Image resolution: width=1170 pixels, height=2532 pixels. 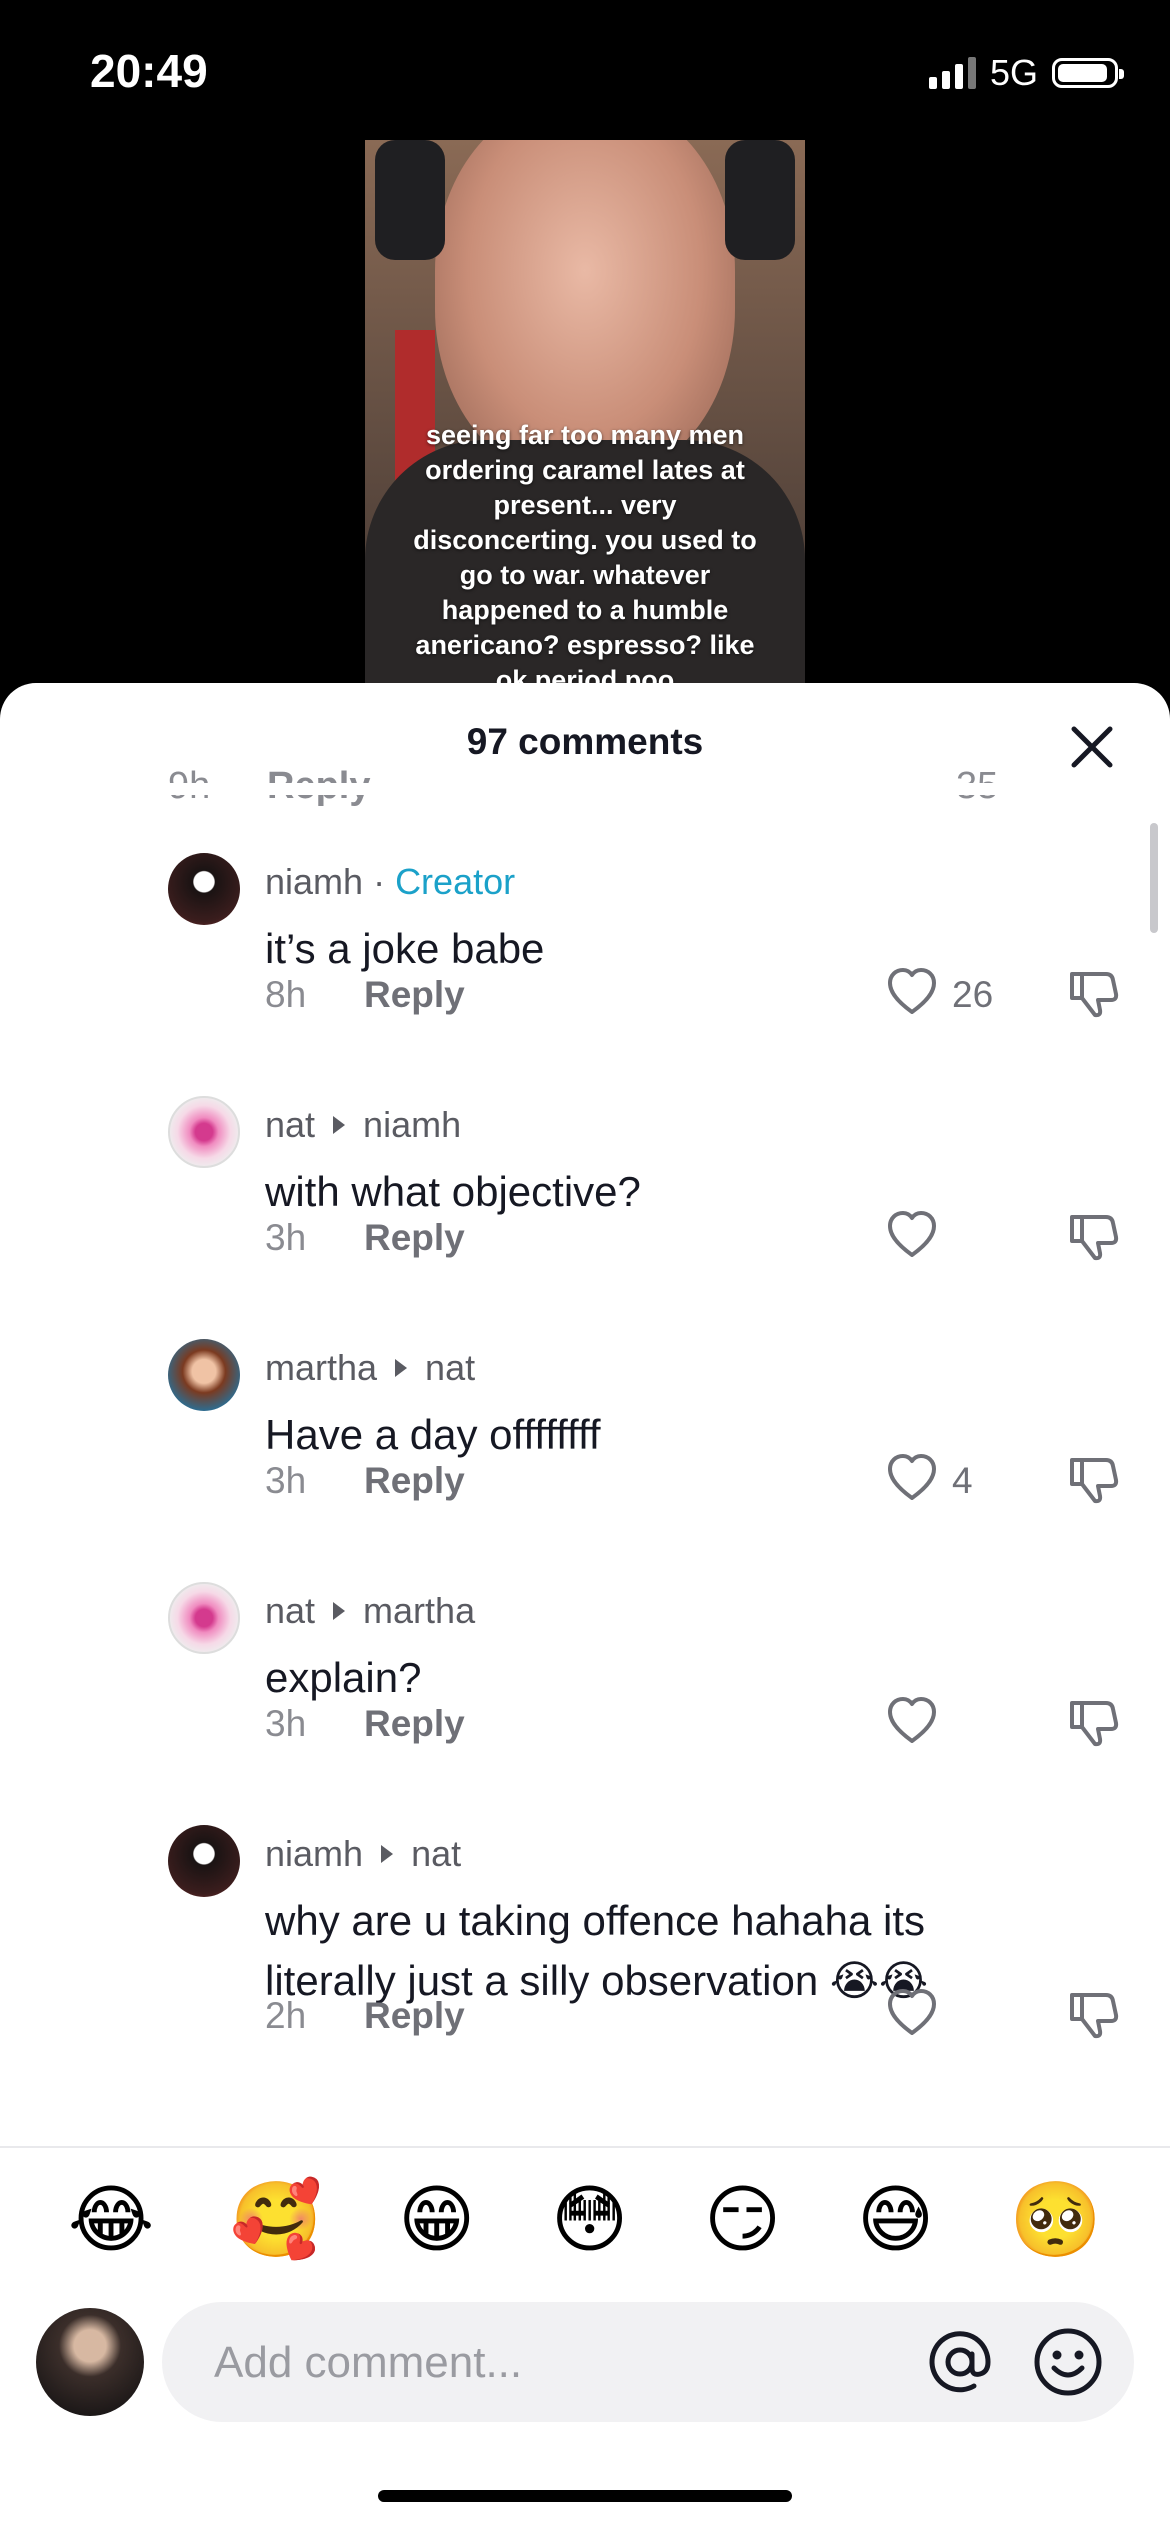 What do you see at coordinates (412, 1125) in the screenshot?
I see `reply-to-username: niamh` at bounding box center [412, 1125].